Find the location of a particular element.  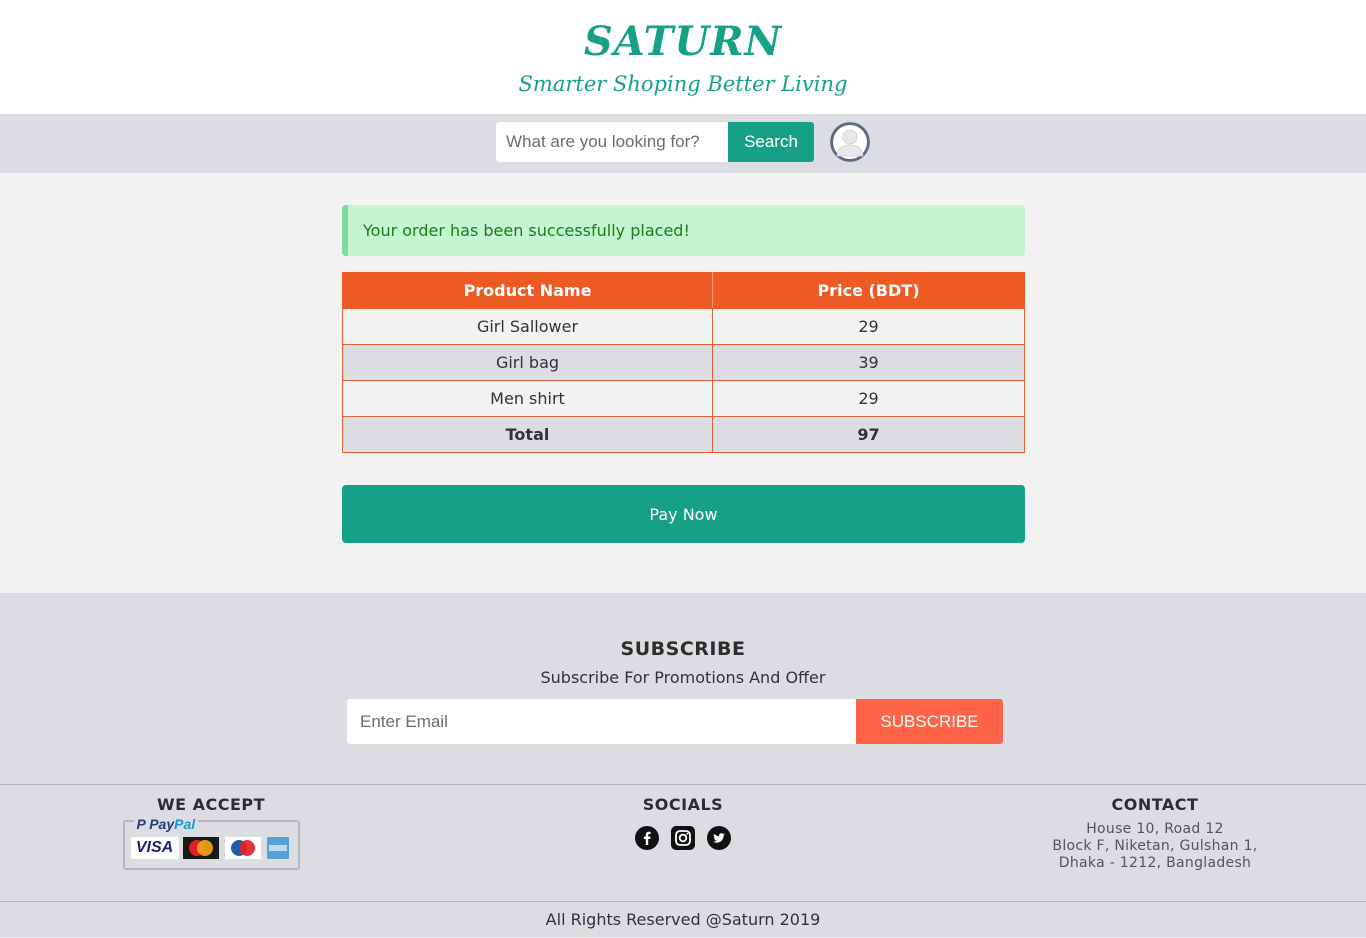

pay-now-button: Pay Now is located at coordinates (683, 514).